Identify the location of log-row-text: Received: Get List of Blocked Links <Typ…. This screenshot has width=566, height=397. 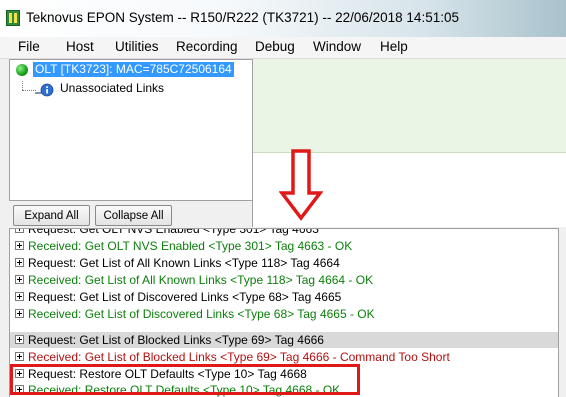
(239, 357).